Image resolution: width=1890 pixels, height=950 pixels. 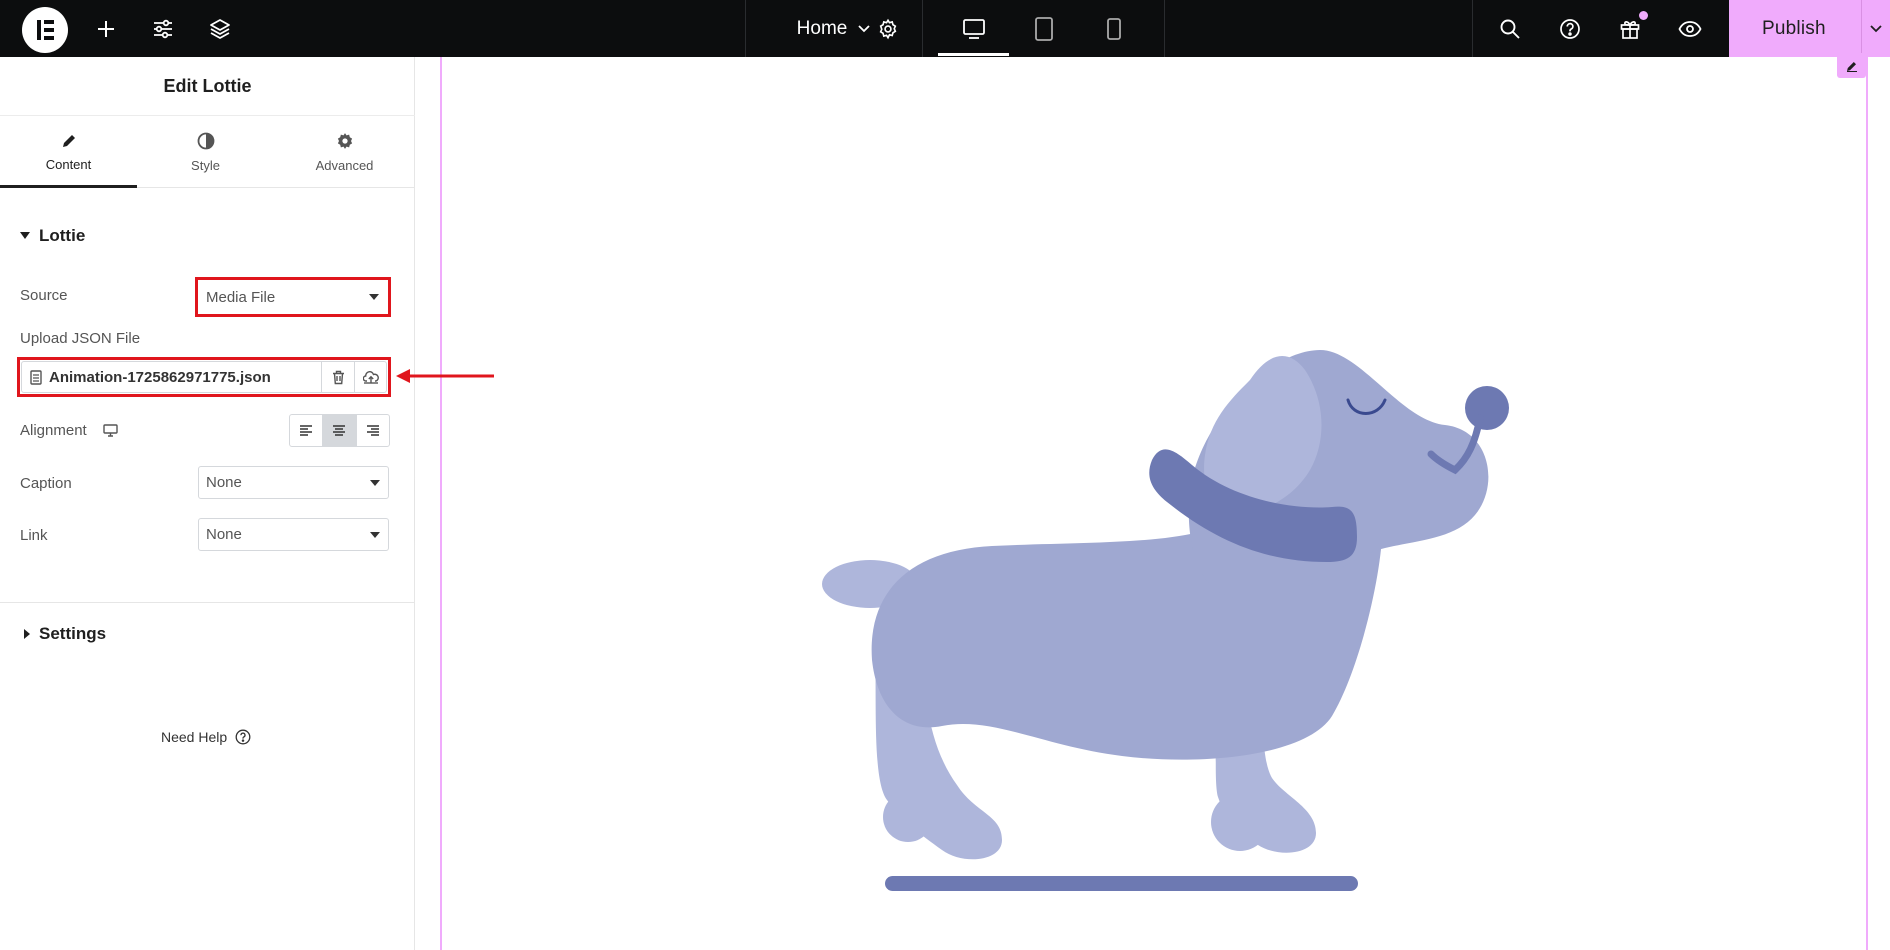 I want to click on gear-icon, so click(x=344, y=140).